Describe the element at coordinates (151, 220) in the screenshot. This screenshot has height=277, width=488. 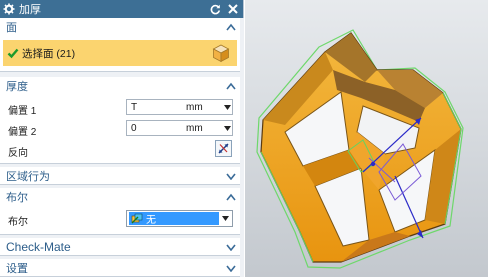
I see `boolean-value: 无` at that location.